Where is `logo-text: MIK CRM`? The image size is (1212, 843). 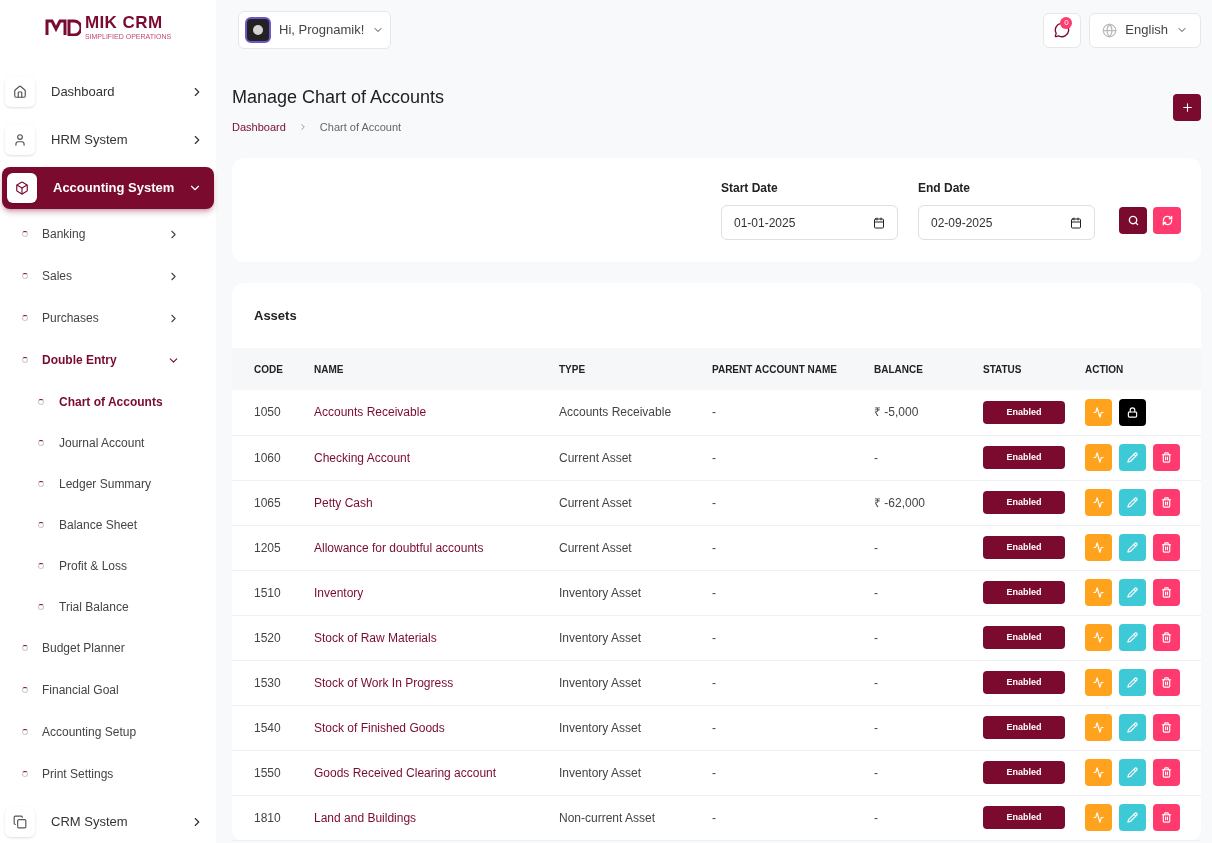 logo-text: MIK CRM is located at coordinates (123, 22).